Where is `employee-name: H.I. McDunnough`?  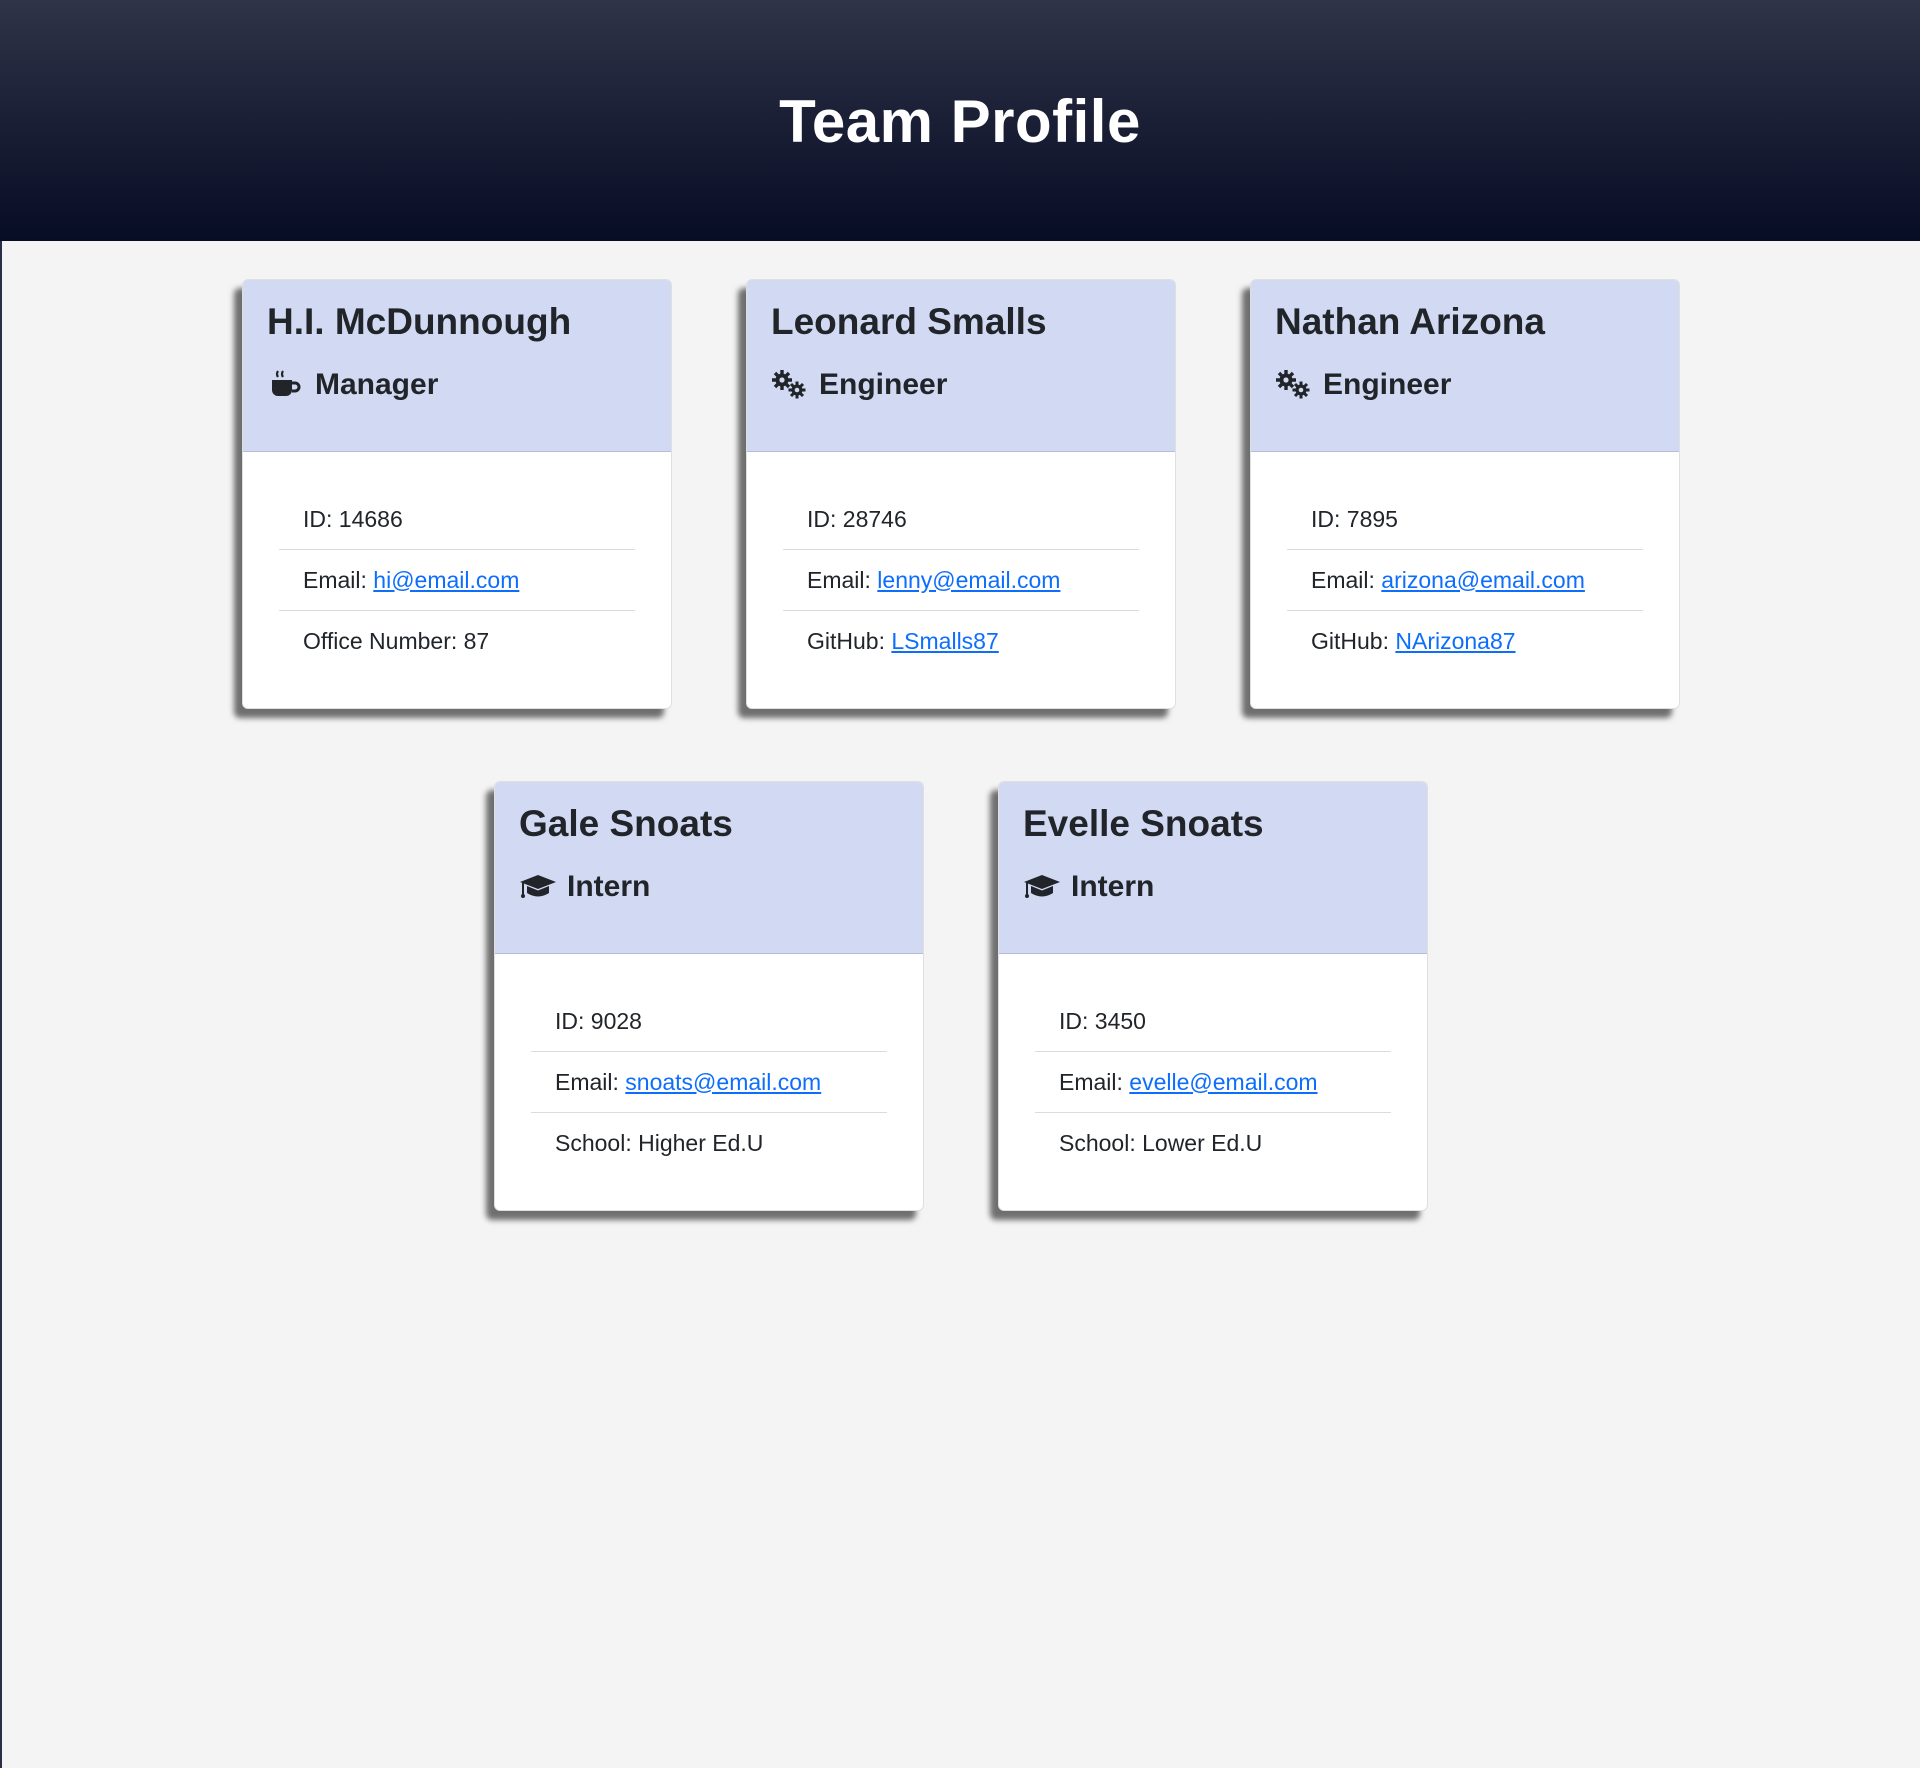
employee-name: H.I. McDunnough is located at coordinates (419, 321).